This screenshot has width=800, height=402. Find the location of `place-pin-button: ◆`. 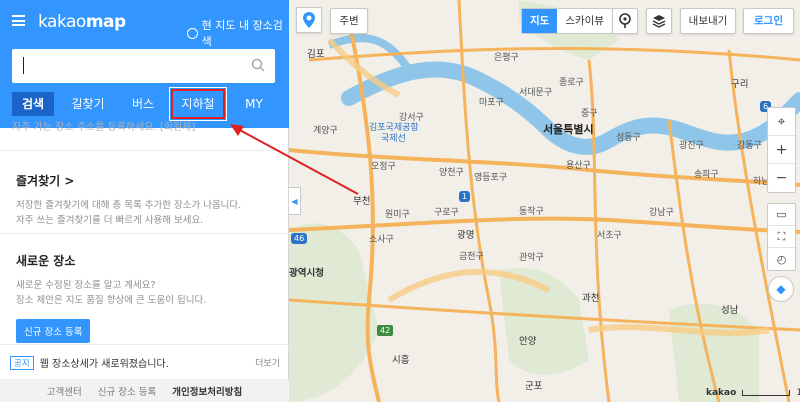

place-pin-button: ◆ is located at coordinates (781, 289).